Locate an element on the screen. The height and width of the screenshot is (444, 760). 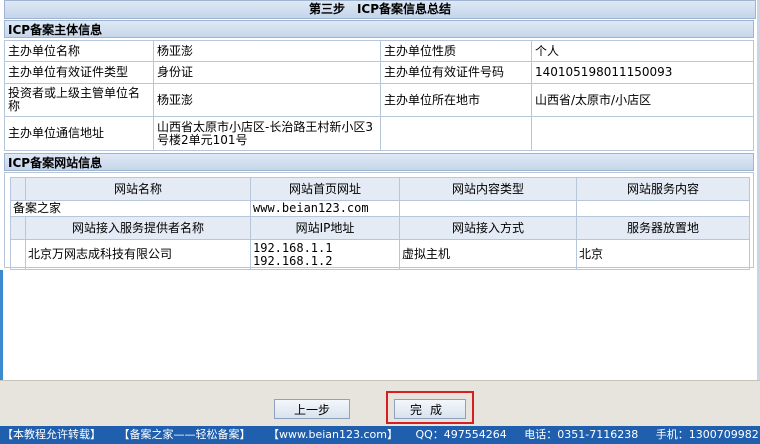
label-cell: 主办单位有效证件类型 is located at coordinates (79, 72).